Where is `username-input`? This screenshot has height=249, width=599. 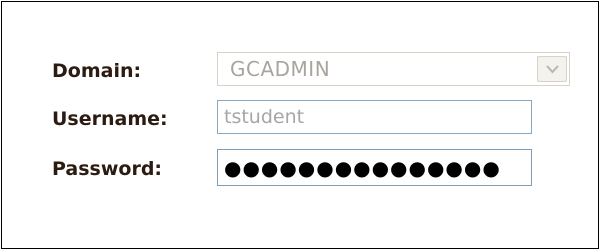 username-input is located at coordinates (374, 117).